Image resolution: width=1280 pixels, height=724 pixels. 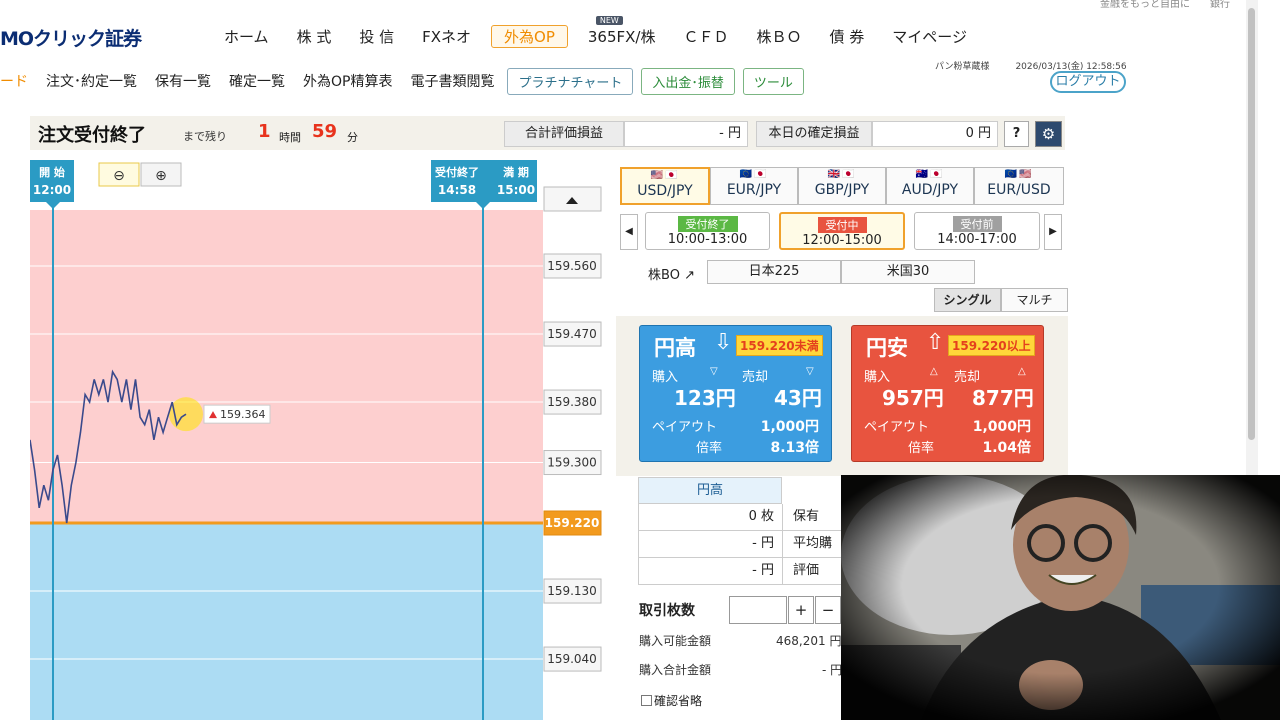 I want to click on subnav-trade: ード, so click(x=18, y=81).